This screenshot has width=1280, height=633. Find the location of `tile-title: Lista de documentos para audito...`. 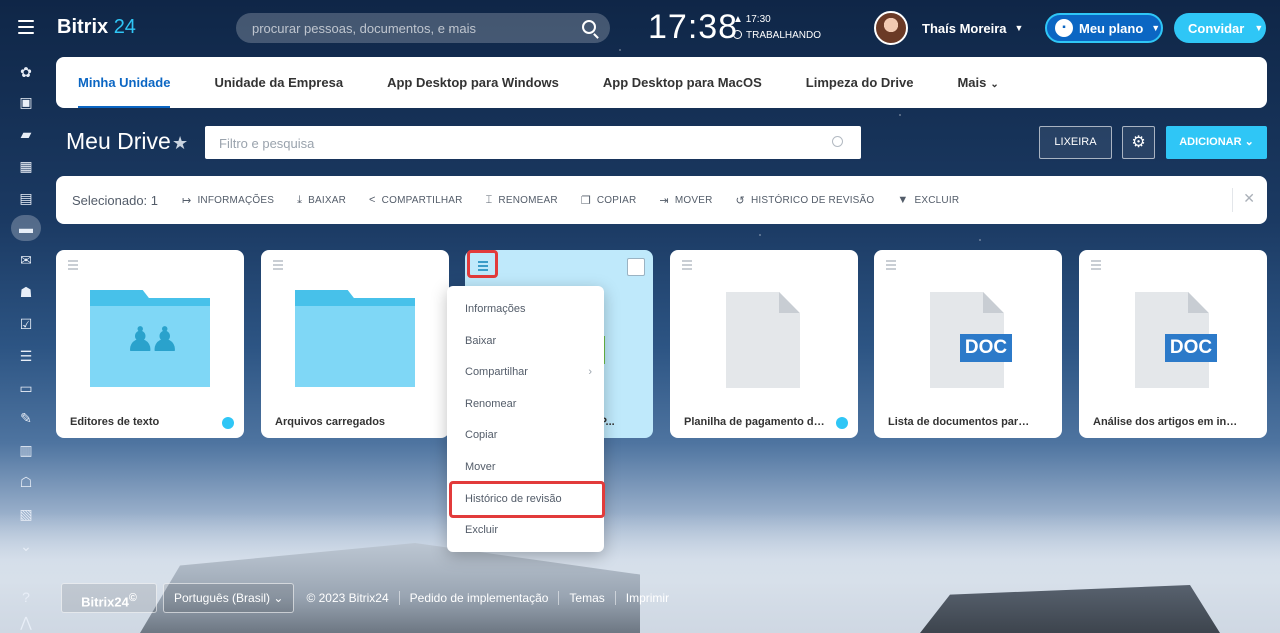

tile-title: Lista de documentos para audito... is located at coordinates (961, 422).